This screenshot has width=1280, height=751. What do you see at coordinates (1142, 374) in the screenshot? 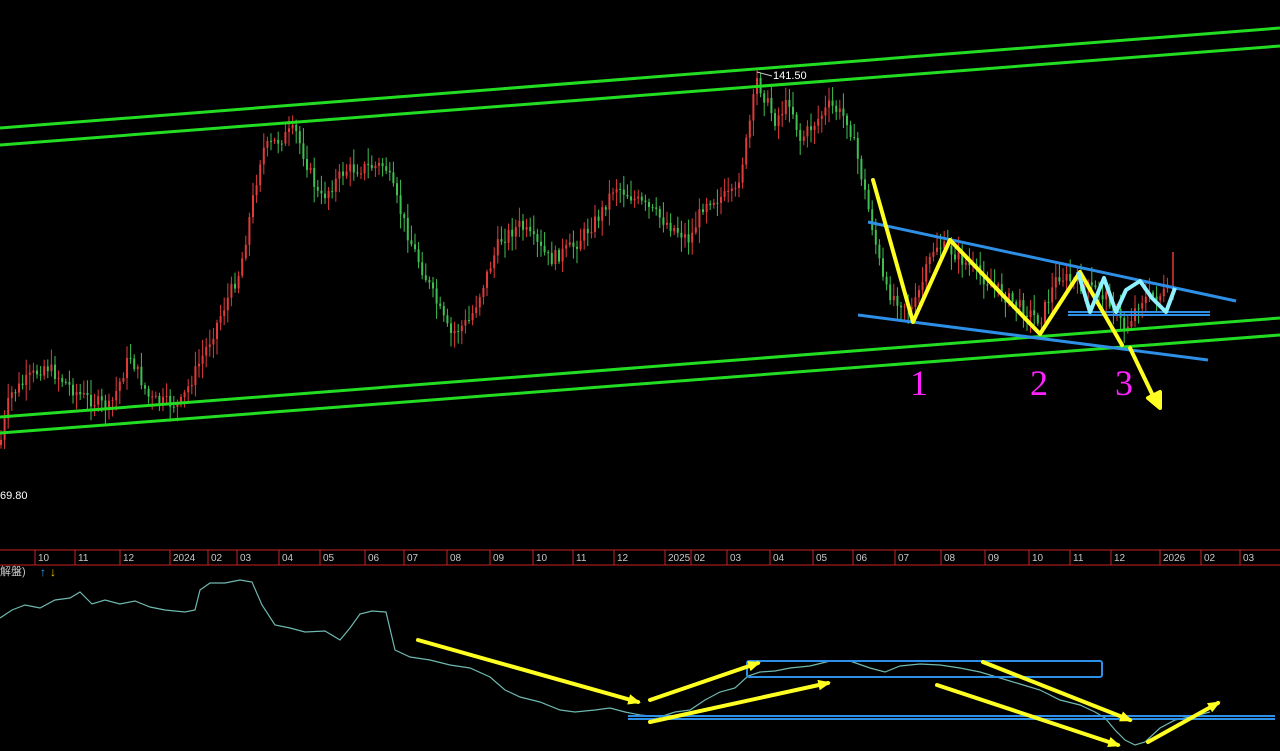
I see `breakdown-arrow-line` at bounding box center [1142, 374].